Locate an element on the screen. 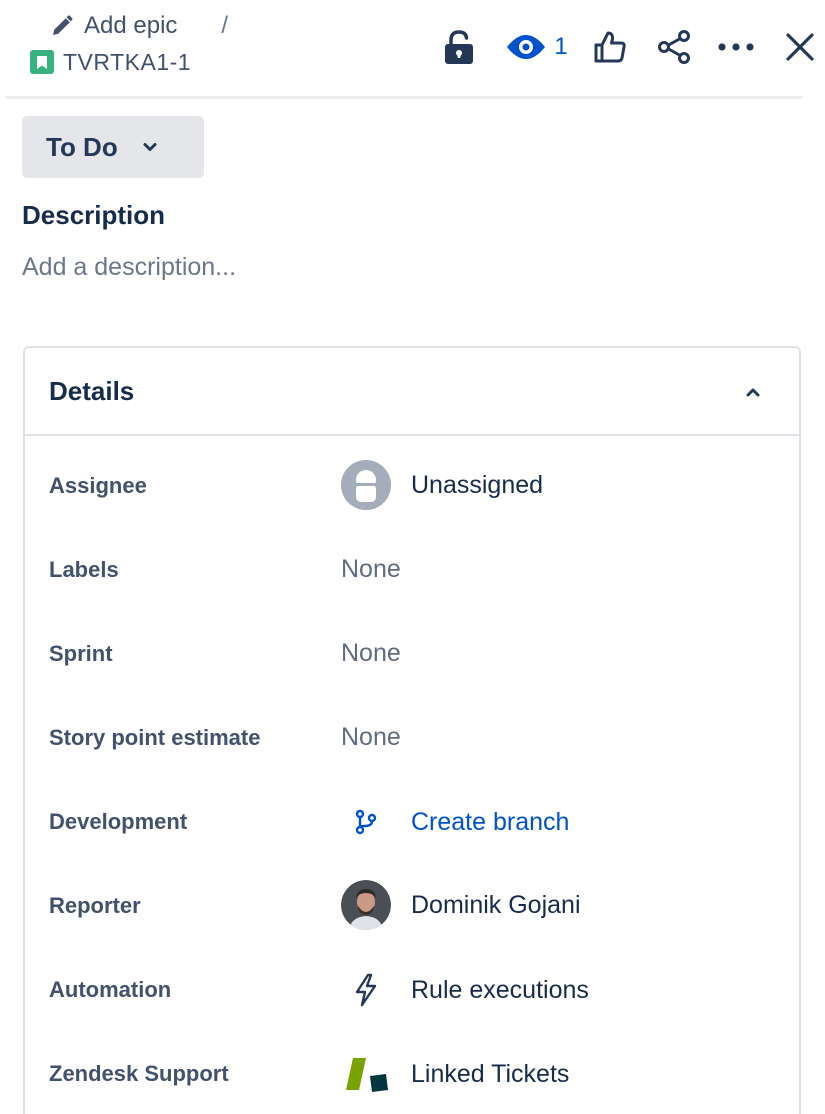  story-points-value: None is located at coordinates (371, 737).